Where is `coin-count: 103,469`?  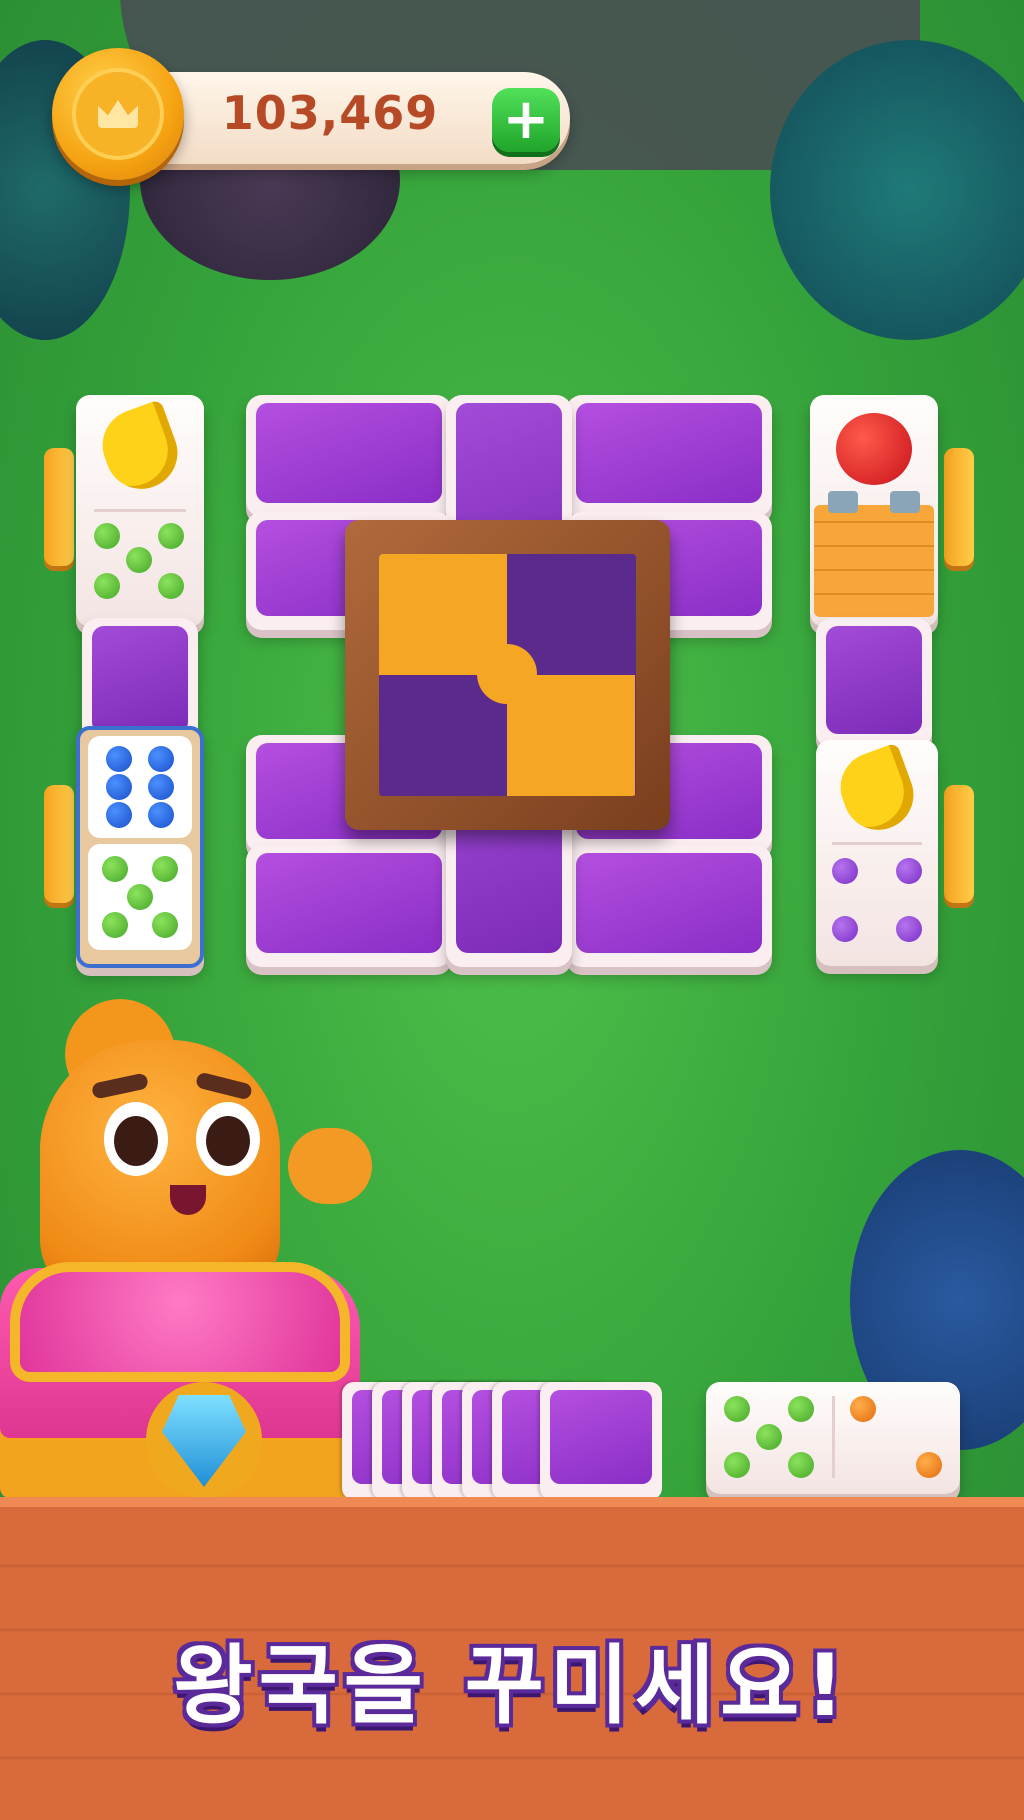
coin-count: 103,469 is located at coordinates (330, 113).